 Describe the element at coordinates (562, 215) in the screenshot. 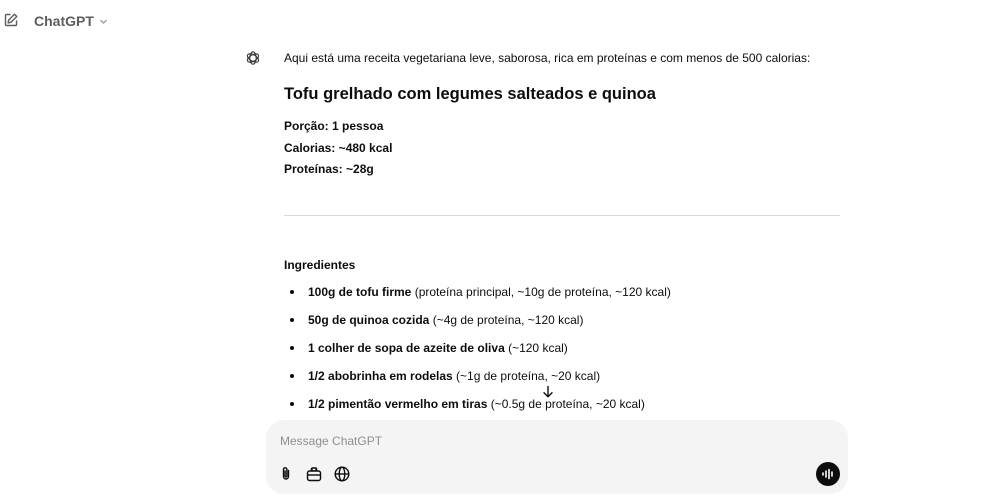

I see `divider` at that location.